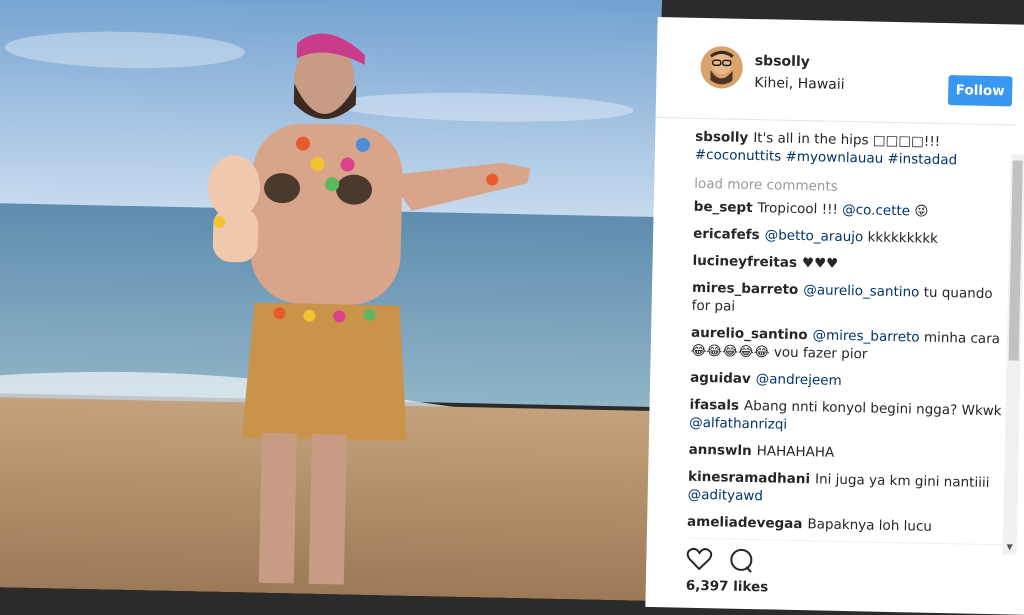 The image size is (1024, 615). I want to click on comment-username: lucineyfreitas, so click(744, 262).